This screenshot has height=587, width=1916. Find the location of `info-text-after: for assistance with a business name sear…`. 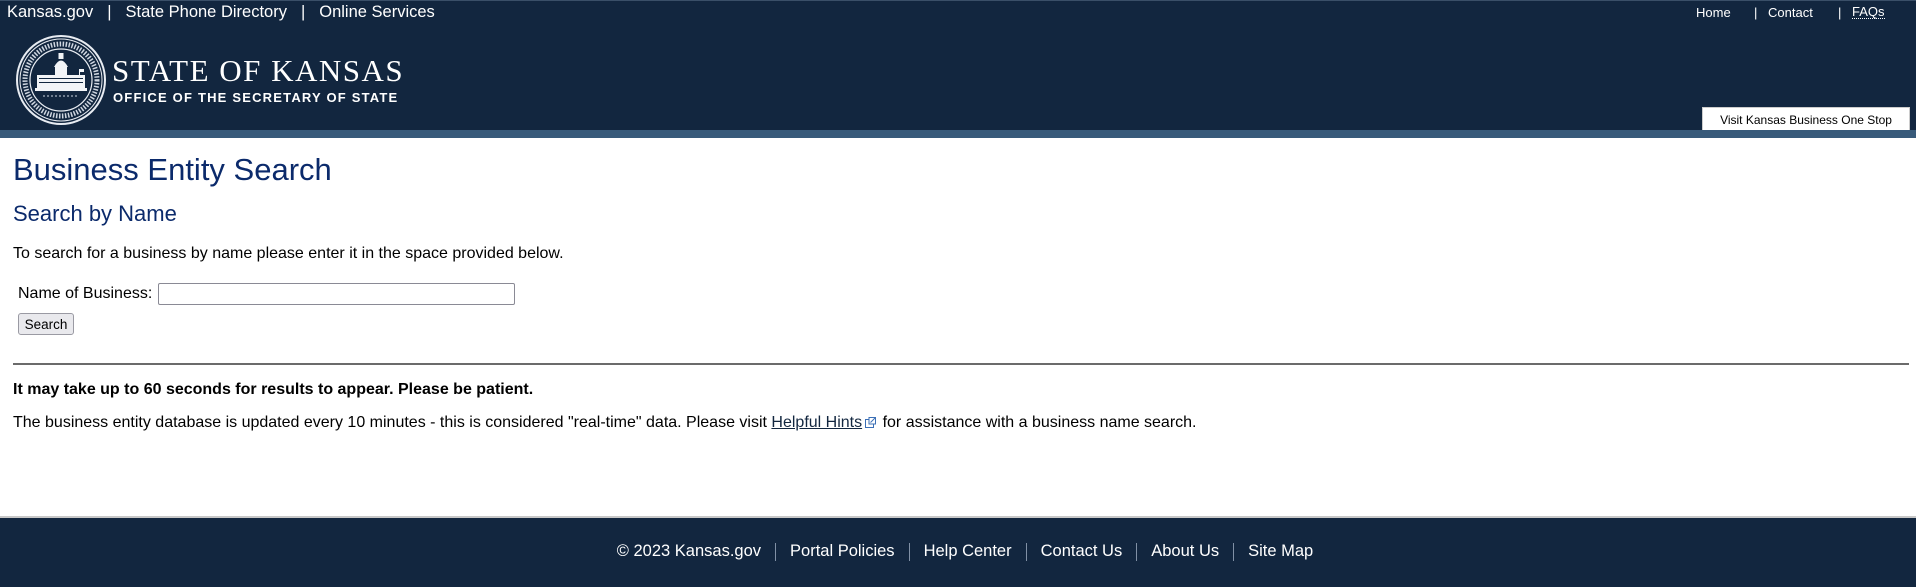

info-text-after: for assistance with a business name sear… is located at coordinates (1037, 422).